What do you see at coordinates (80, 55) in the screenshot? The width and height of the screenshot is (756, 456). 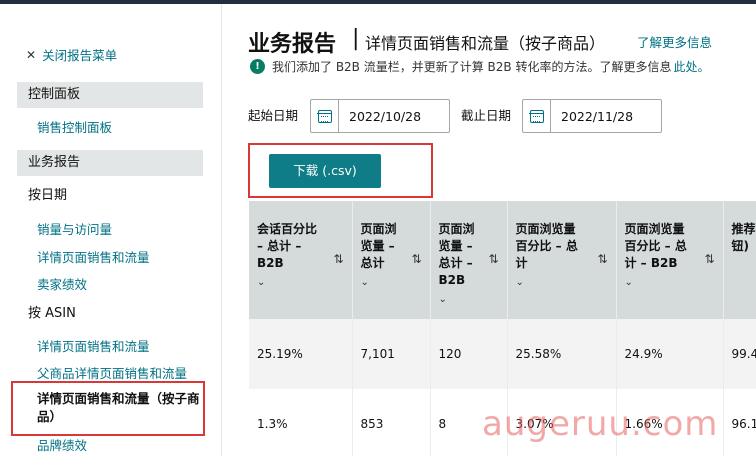 I see `close-report-menu-label: 关闭报告菜单` at bounding box center [80, 55].